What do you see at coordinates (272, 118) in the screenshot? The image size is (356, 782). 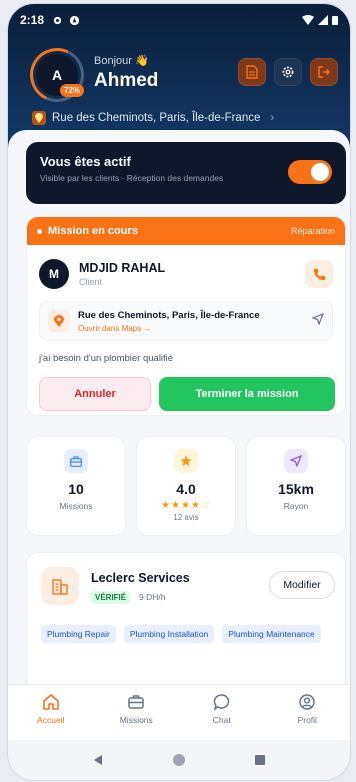 I see `chevron-right-icon: ›` at bounding box center [272, 118].